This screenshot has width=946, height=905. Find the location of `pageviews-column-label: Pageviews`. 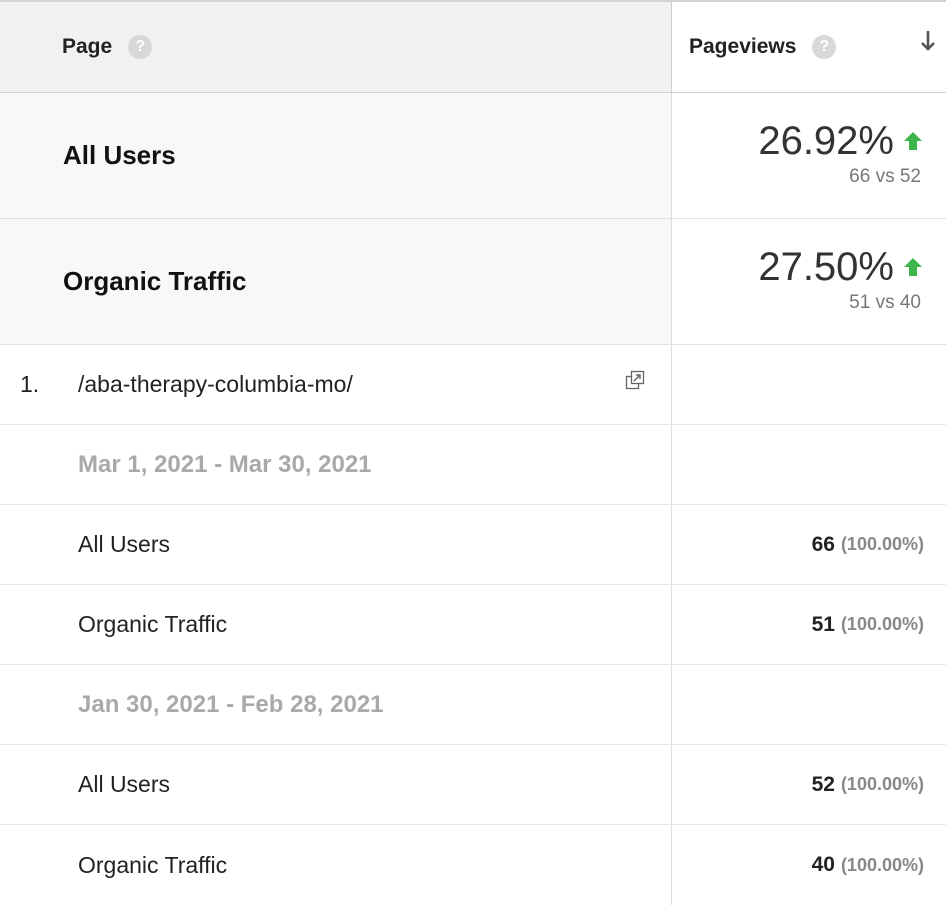

pageviews-column-label: Pageviews is located at coordinates (743, 46).